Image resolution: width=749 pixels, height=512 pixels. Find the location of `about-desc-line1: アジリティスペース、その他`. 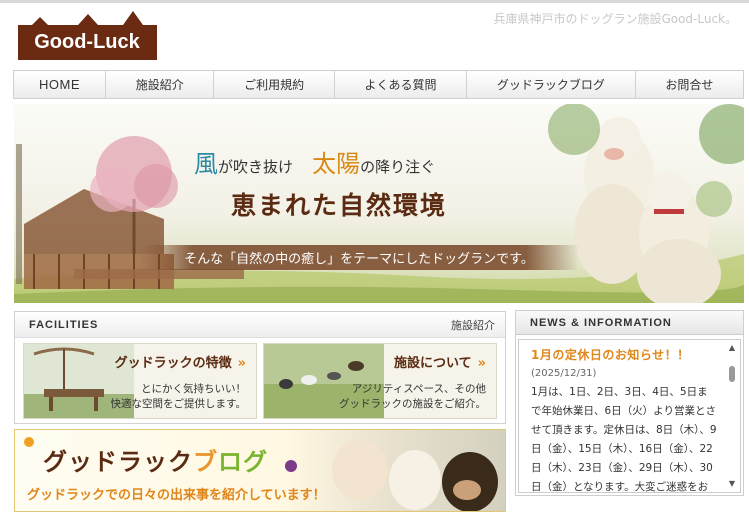

about-desc-line1: アジリティスペース、その他 is located at coordinates (418, 389).